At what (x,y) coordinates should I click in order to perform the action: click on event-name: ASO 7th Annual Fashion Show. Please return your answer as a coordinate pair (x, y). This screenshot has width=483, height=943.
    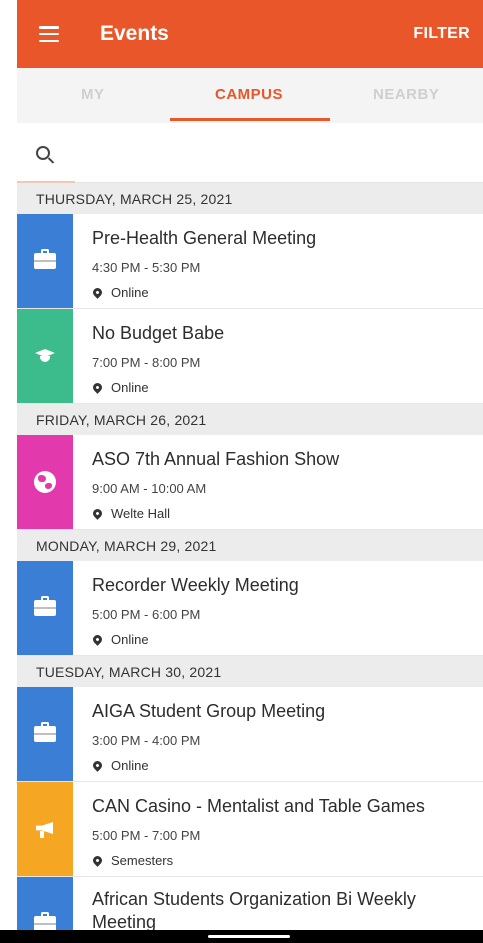
    Looking at the image, I should click on (216, 459).